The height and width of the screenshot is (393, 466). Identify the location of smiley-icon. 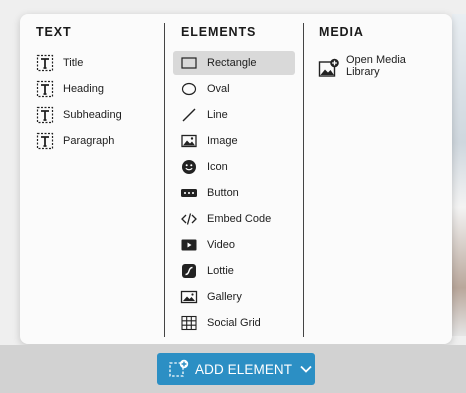
(189, 167).